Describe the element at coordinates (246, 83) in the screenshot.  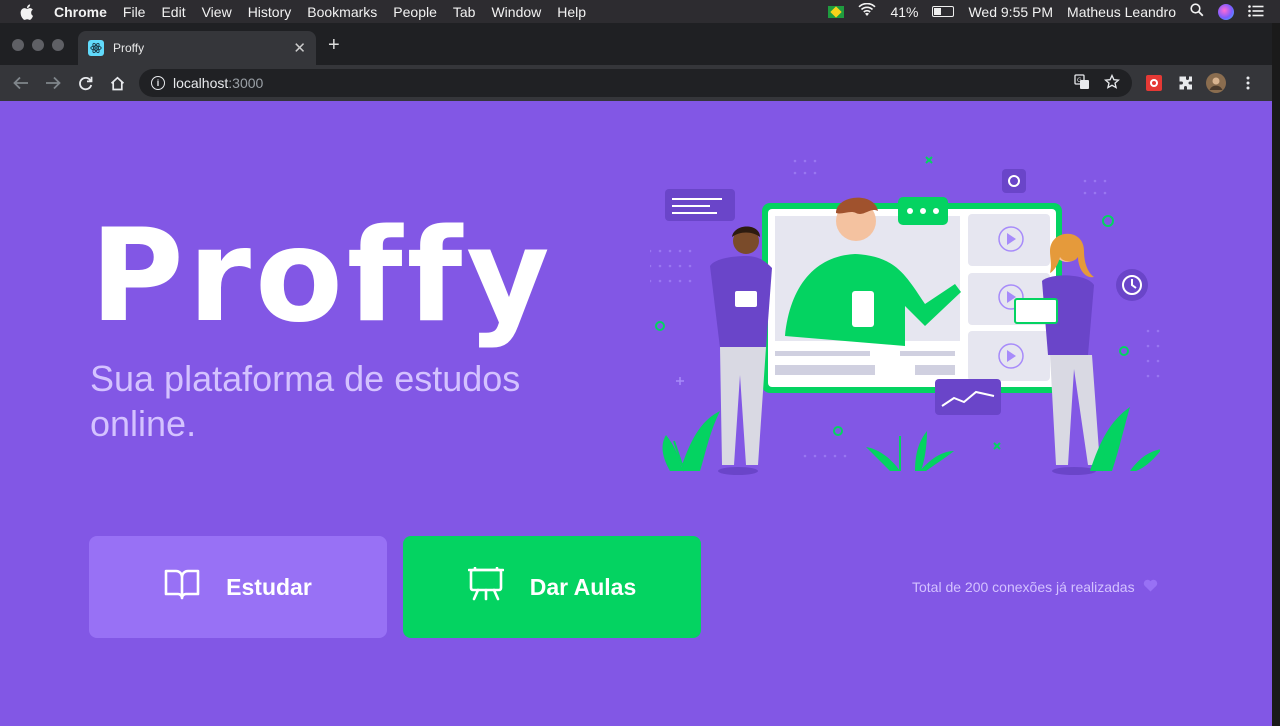
I see `url-port: :3000` at that location.